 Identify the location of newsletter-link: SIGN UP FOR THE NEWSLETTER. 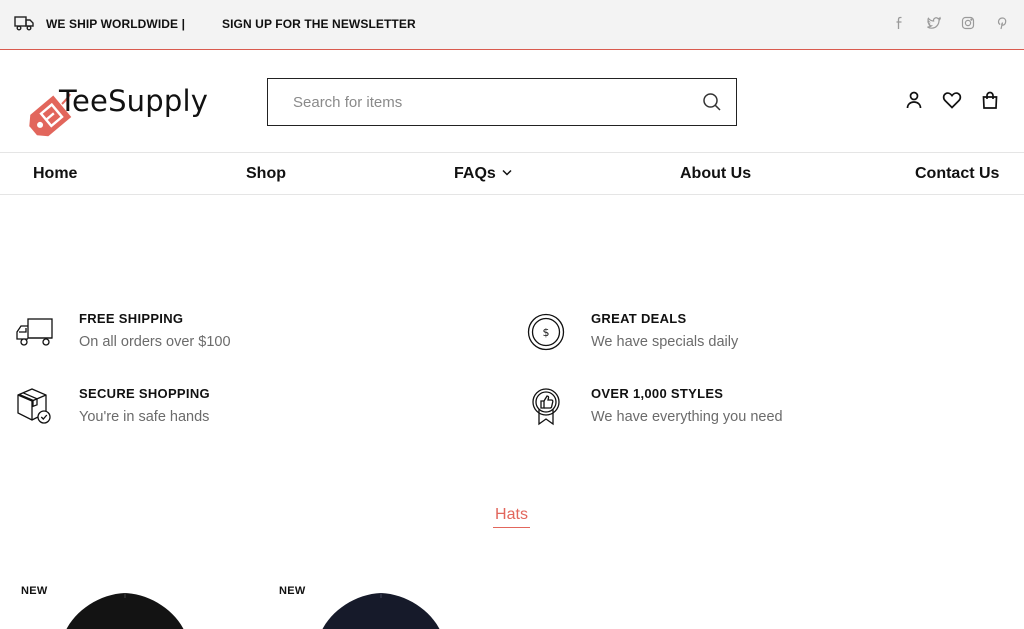
(319, 24).